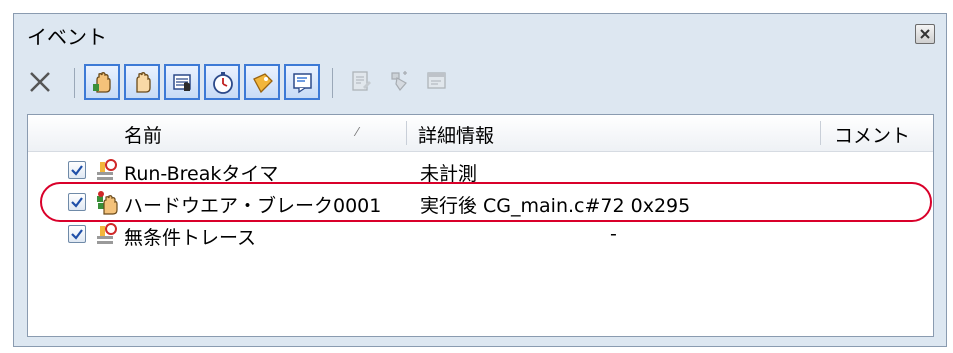 The image size is (953, 353). I want to click on show-hardware-break-button, so click(102, 82).